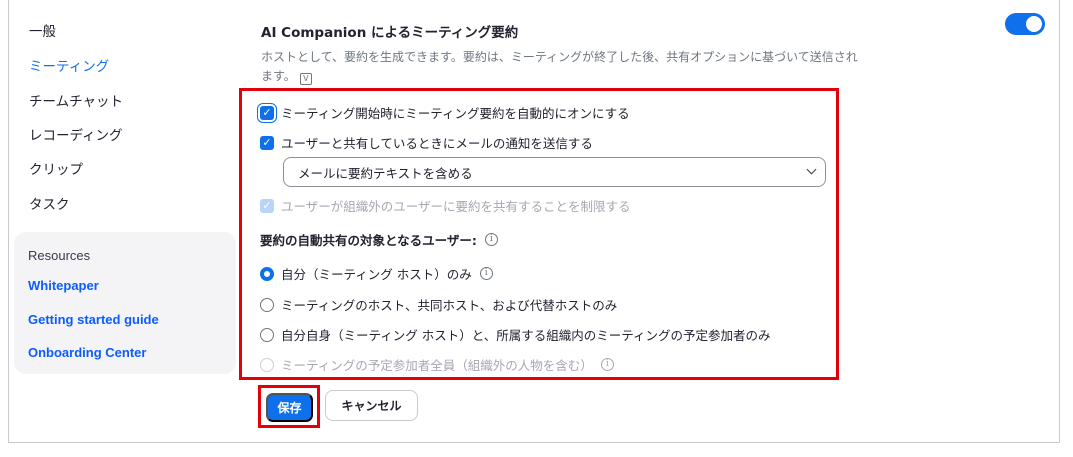 This screenshot has width=1073, height=457. I want to click on getting-started-link: Getting started guide, so click(93, 319).